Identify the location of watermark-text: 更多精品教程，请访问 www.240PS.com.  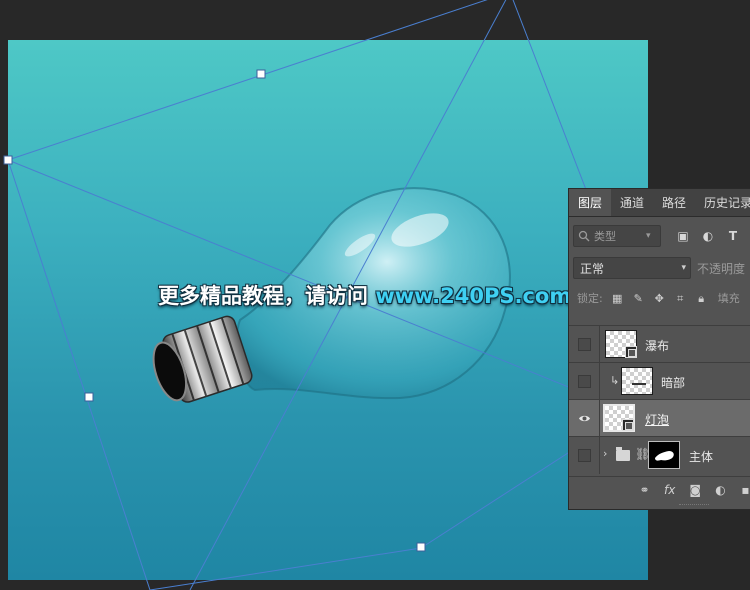
(364, 295).